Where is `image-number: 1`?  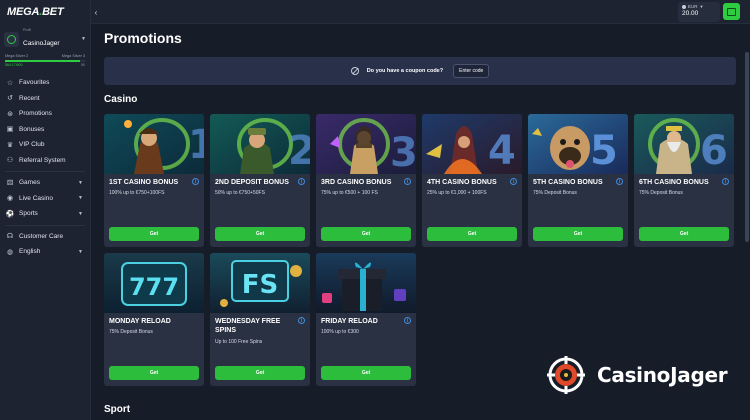
image-number: 1 is located at coordinates (196, 145).